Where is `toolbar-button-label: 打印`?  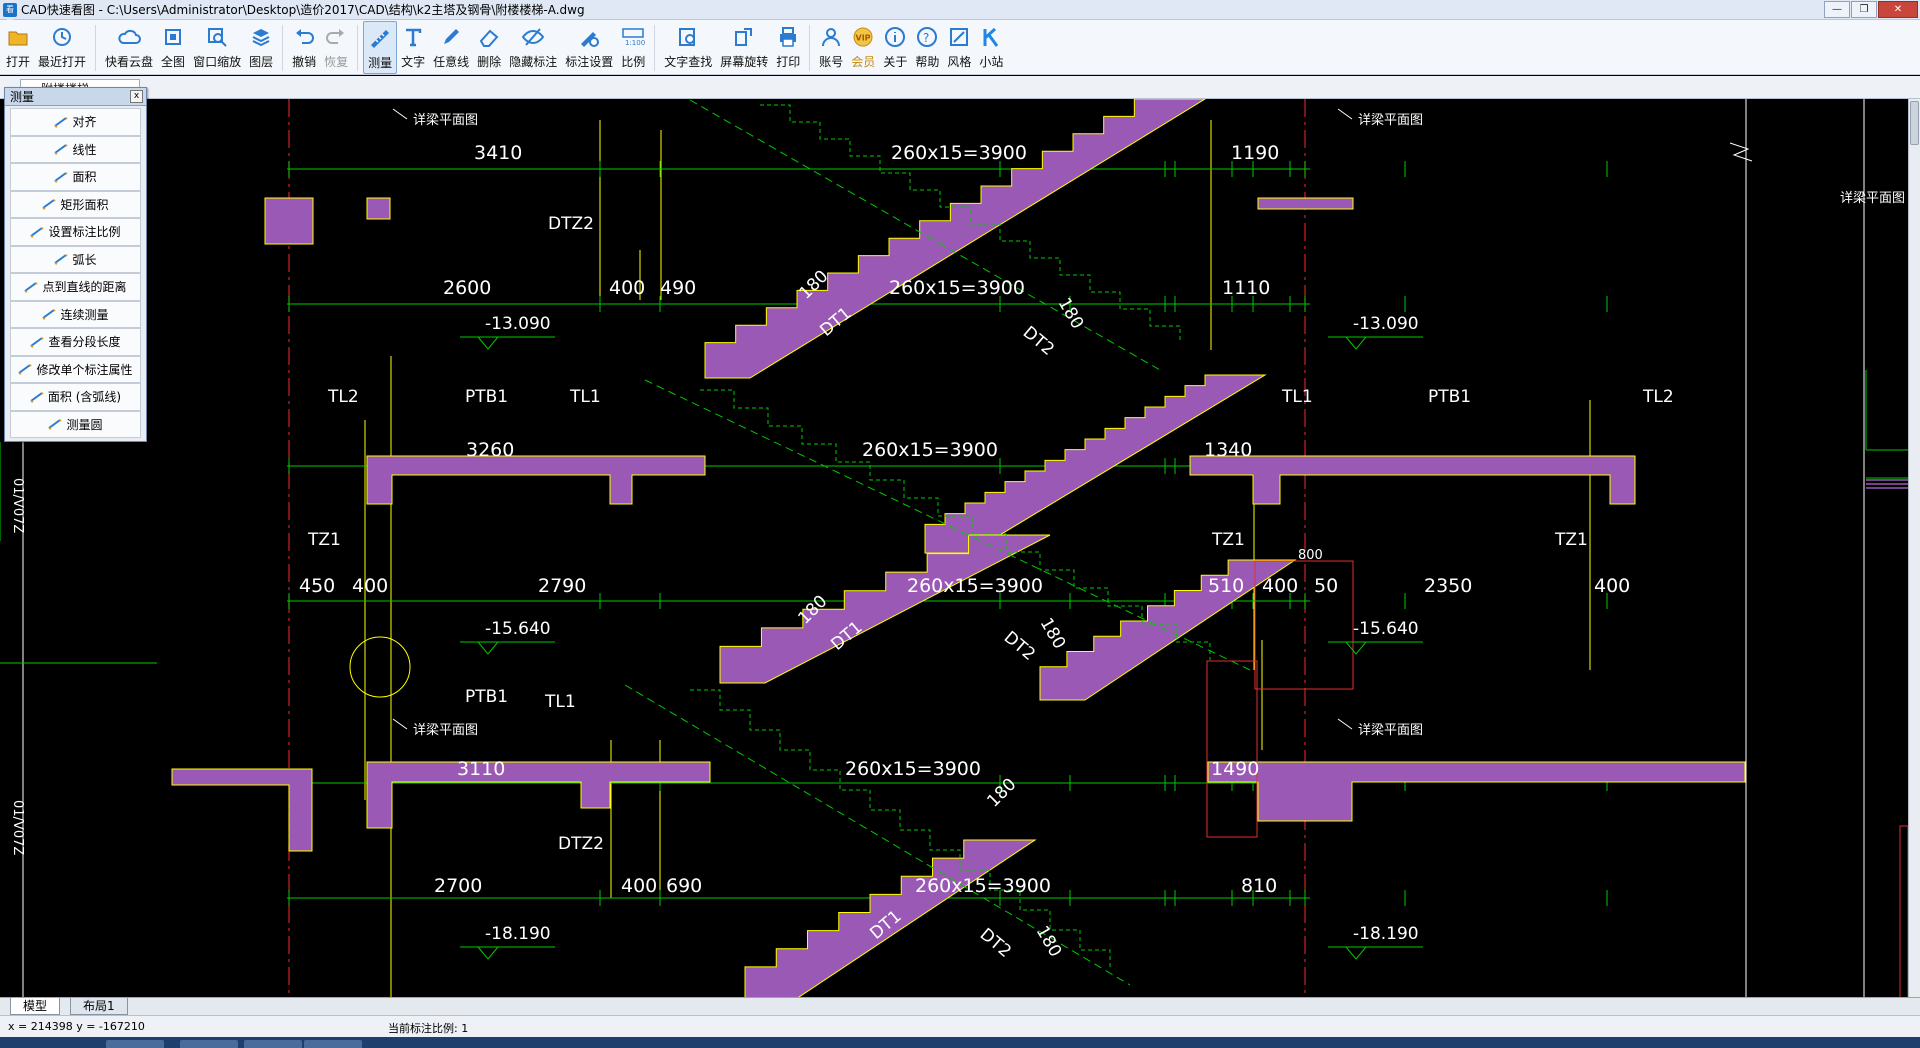 toolbar-button-label: 打印 is located at coordinates (788, 62).